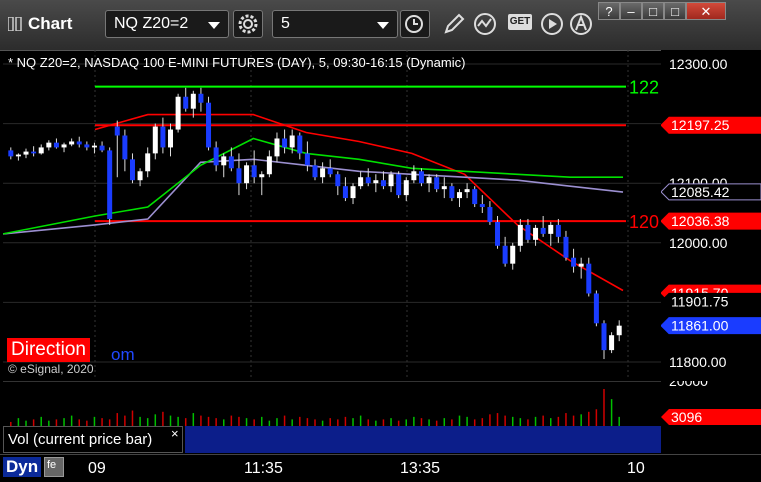  Describe the element at coordinates (700, 326) in the screenshot. I see `price-tag-label: 11861.00` at that location.